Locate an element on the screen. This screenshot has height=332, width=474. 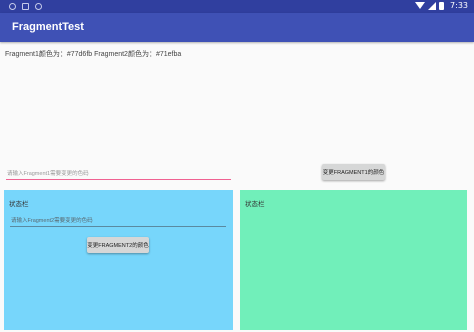
app-bar: FragmentTest is located at coordinates (237, 27).